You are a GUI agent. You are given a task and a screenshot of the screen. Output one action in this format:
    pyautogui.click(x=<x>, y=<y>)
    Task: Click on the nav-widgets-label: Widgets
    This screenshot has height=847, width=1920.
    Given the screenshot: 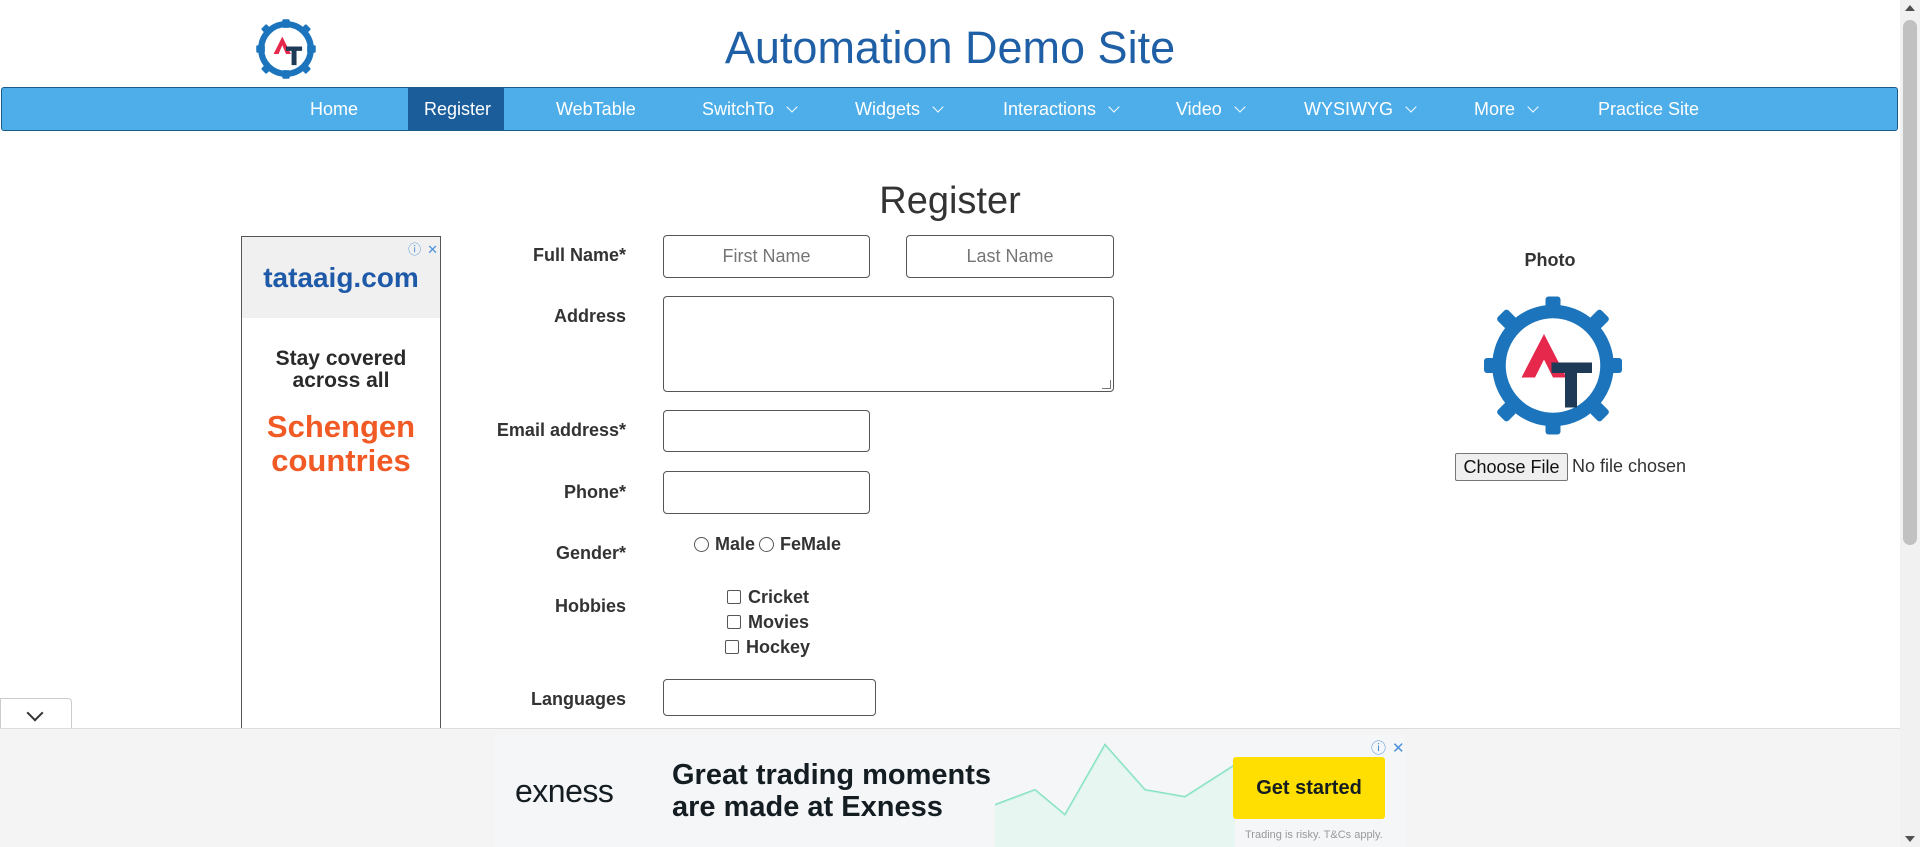 What is the action you would take?
    pyautogui.click(x=888, y=109)
    